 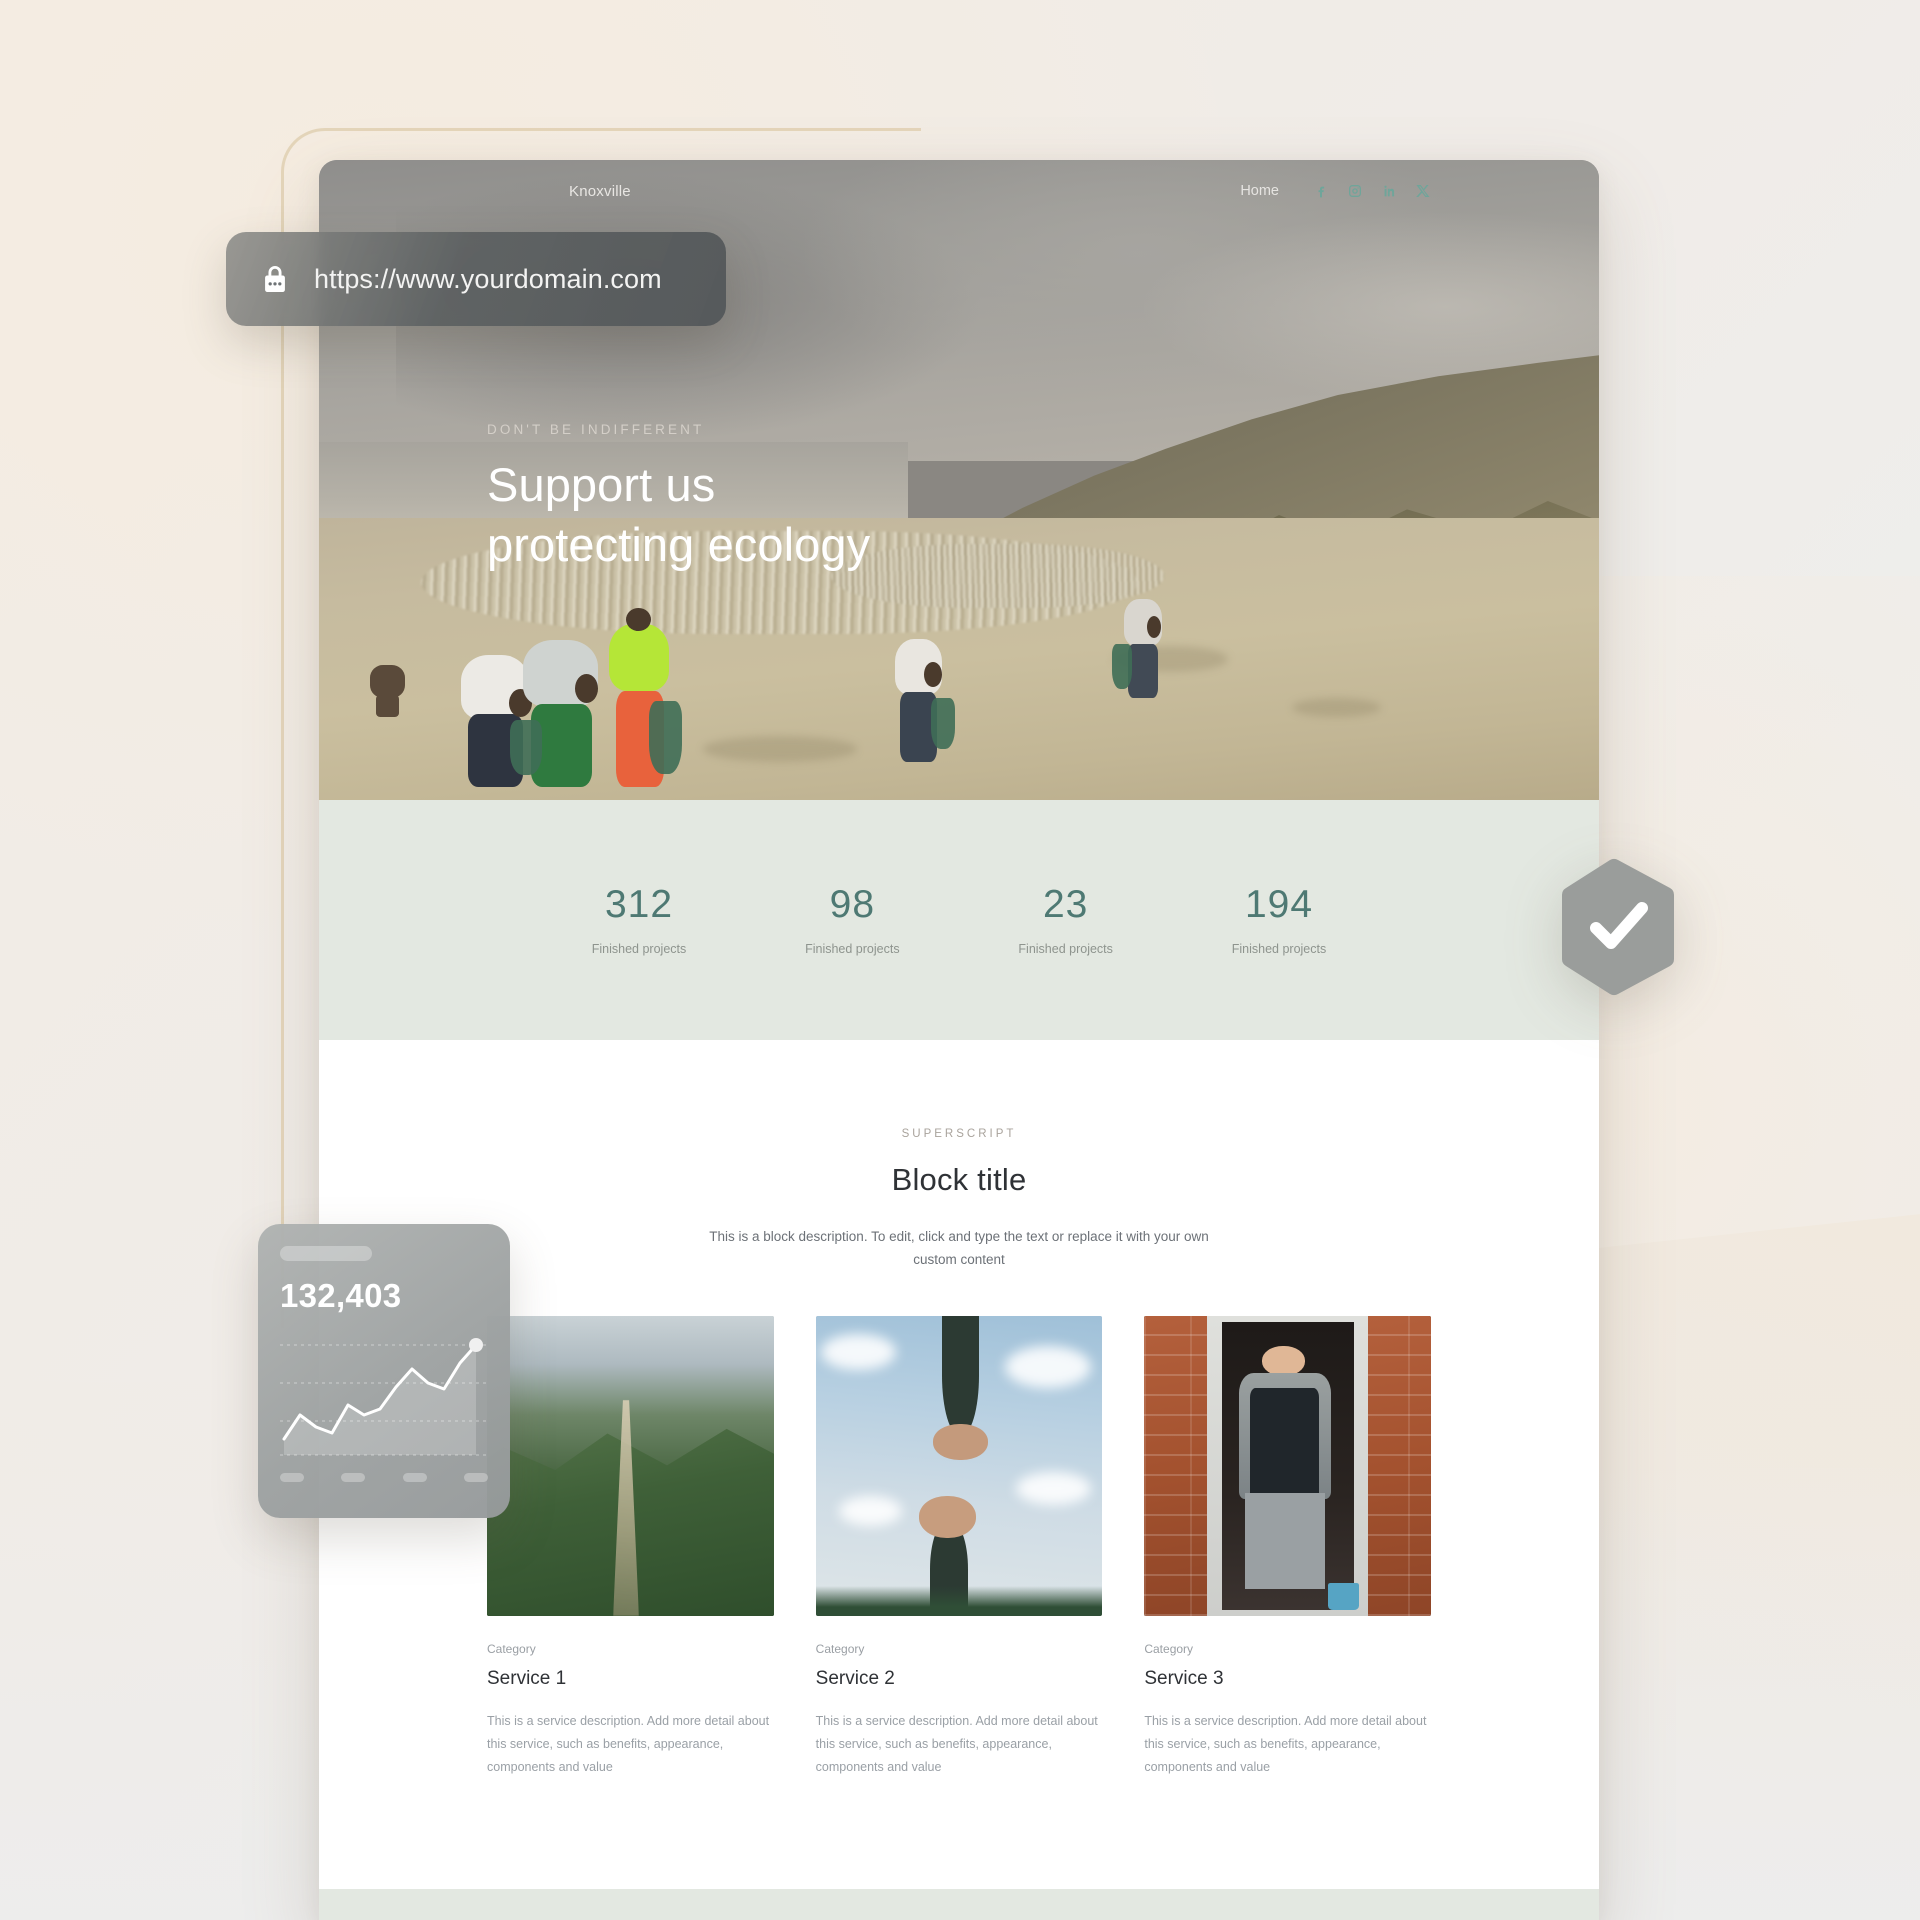 What do you see at coordinates (384, 1477) in the screenshot?
I see `analytics-axis-placeholders` at bounding box center [384, 1477].